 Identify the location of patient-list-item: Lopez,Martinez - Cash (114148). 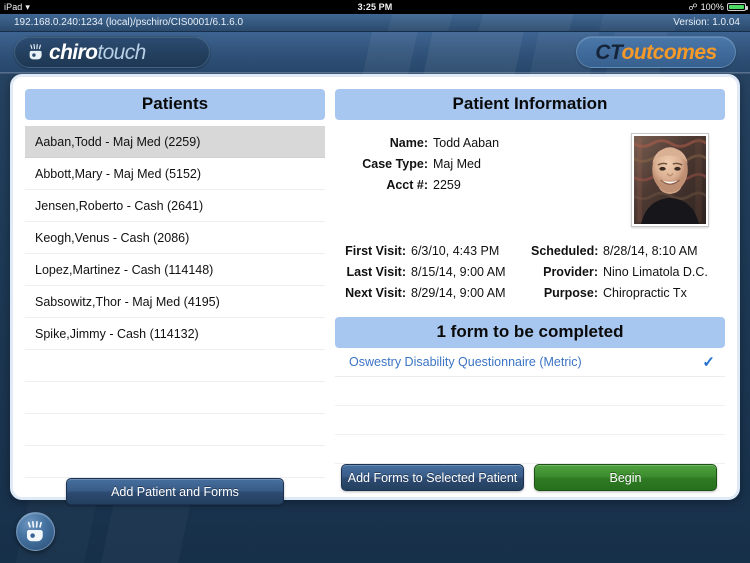
(175, 270).